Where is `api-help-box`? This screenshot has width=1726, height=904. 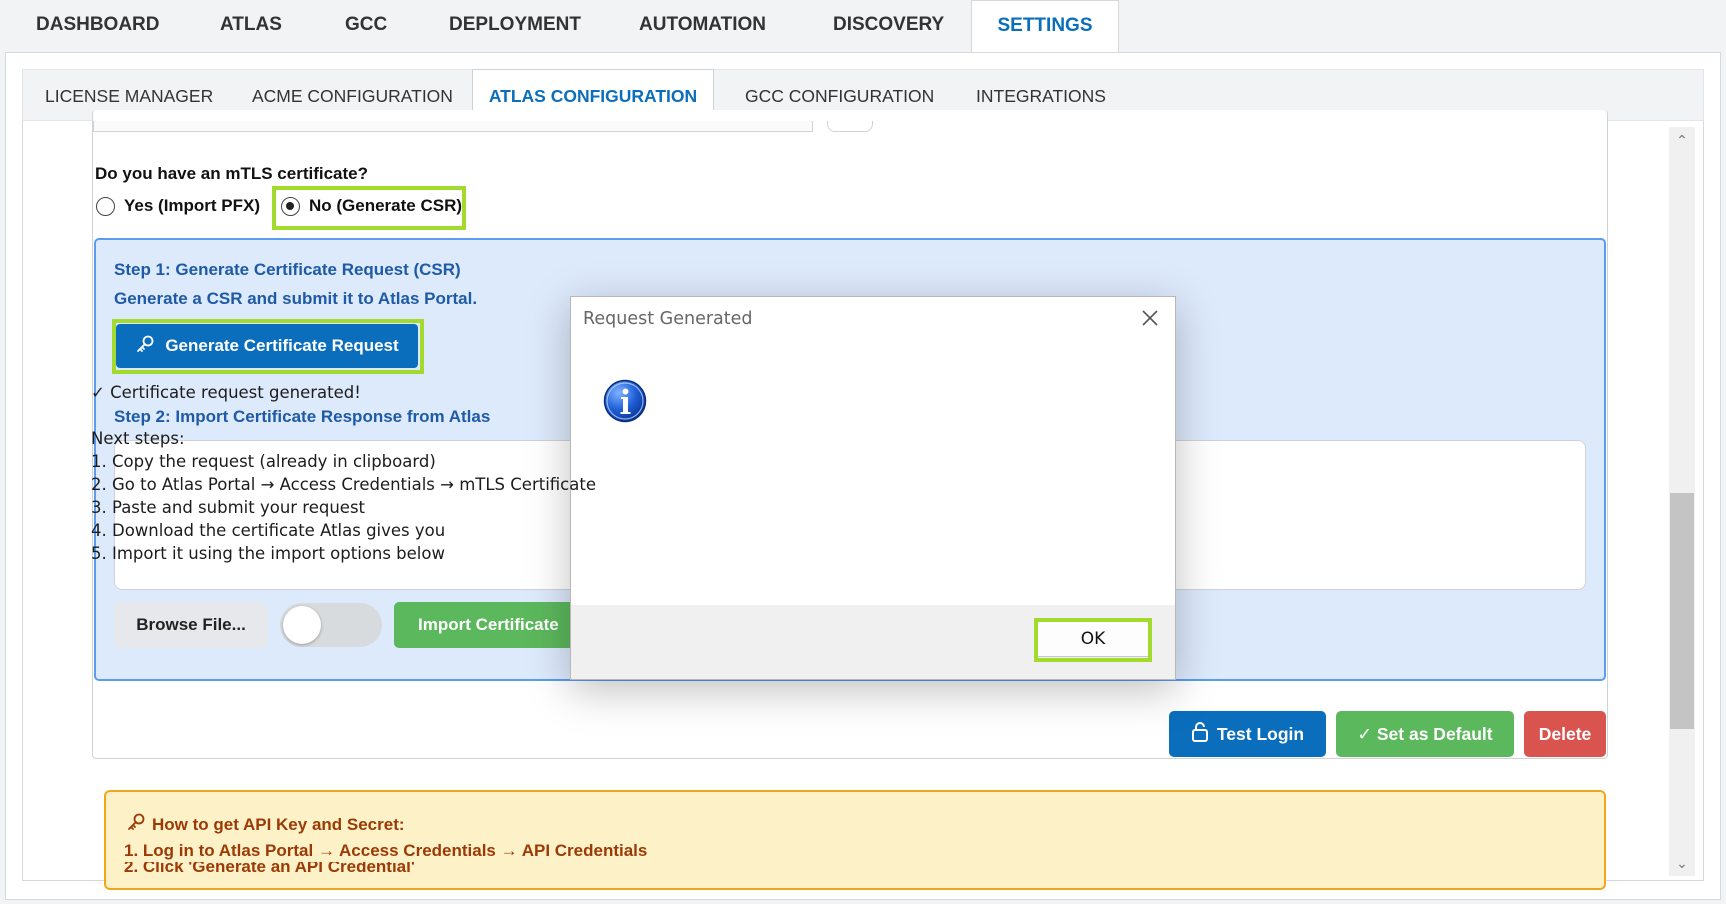
api-help-box is located at coordinates (855, 840).